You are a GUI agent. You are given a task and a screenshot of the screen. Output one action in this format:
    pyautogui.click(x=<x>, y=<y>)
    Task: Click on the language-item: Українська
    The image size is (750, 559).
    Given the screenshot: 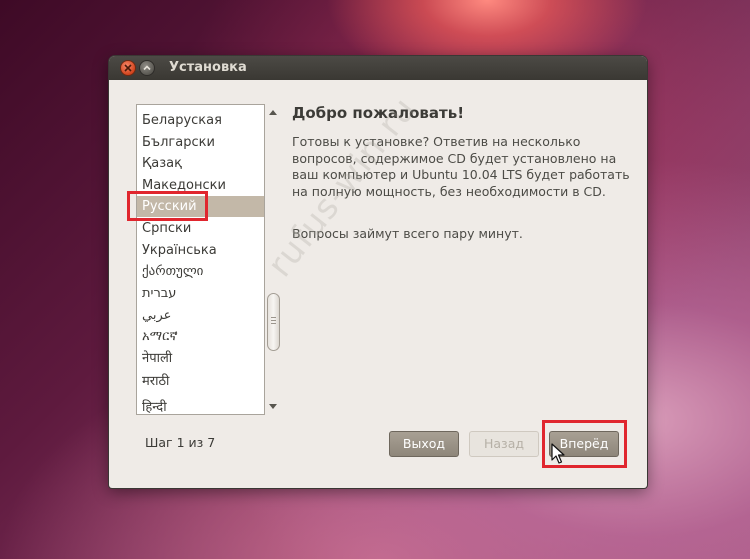 What is the action you would take?
    pyautogui.click(x=200, y=250)
    